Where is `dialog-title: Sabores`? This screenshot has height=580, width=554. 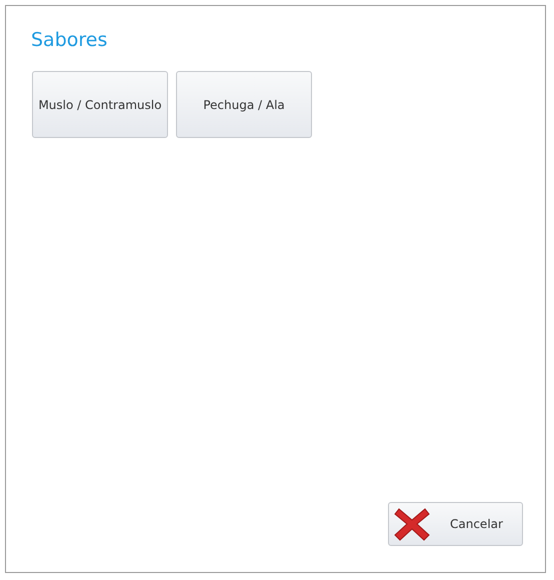
dialog-title: Sabores is located at coordinates (69, 40).